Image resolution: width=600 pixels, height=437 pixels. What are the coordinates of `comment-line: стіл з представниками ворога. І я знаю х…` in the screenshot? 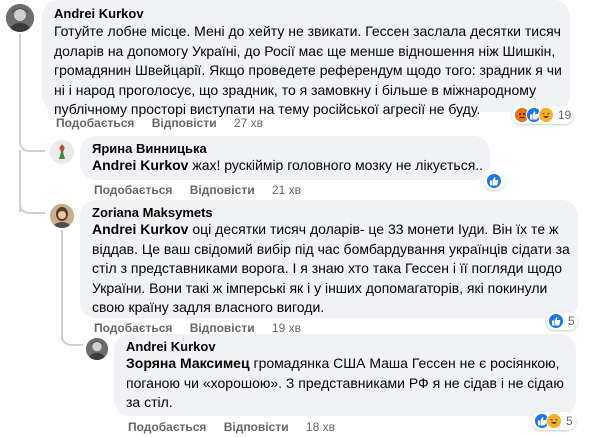 It's located at (327, 268).